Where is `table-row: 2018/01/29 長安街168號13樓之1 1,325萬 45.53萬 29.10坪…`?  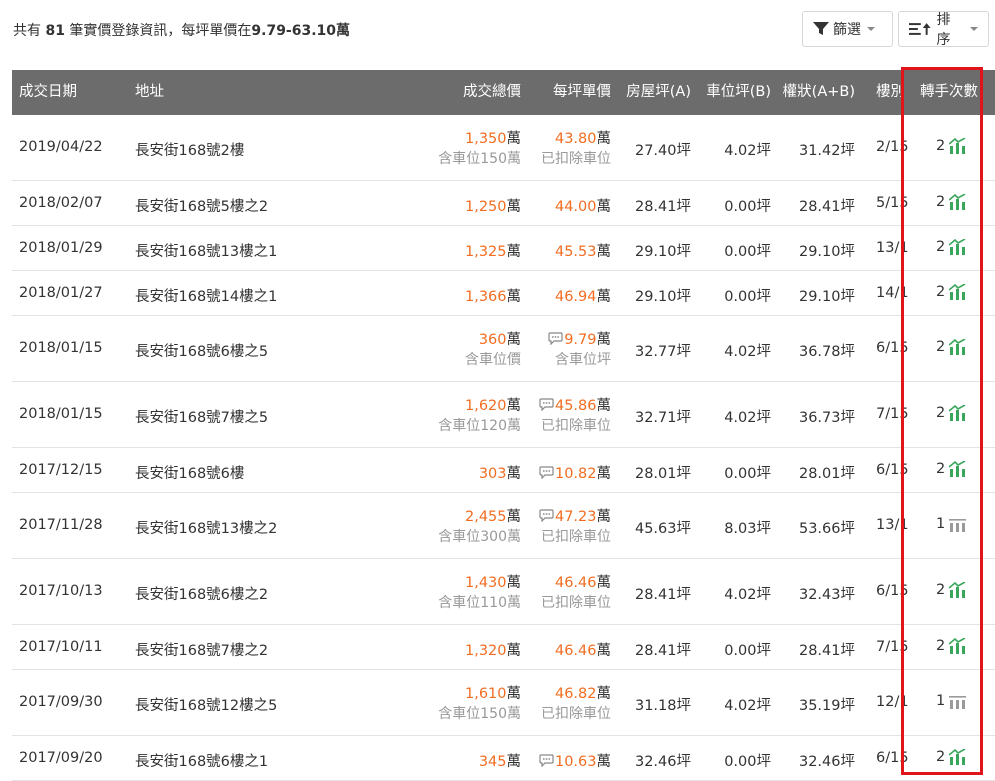 table-row: 2018/01/29 長安街168號13樓之1 1,325萬 45.53萬 29.10坪… is located at coordinates (503, 248).